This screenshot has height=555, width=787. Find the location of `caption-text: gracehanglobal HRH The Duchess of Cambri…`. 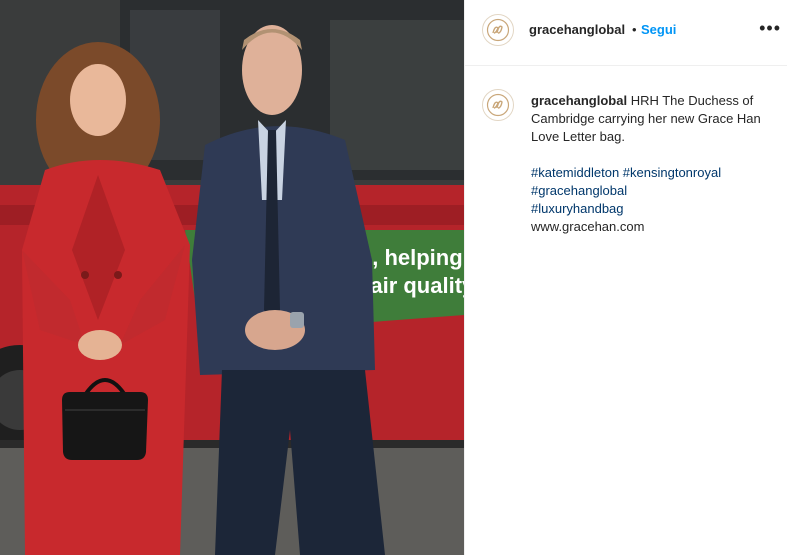

caption-text: gracehanglobal HRH The Duchess of Cambri… is located at coordinates (651, 164).